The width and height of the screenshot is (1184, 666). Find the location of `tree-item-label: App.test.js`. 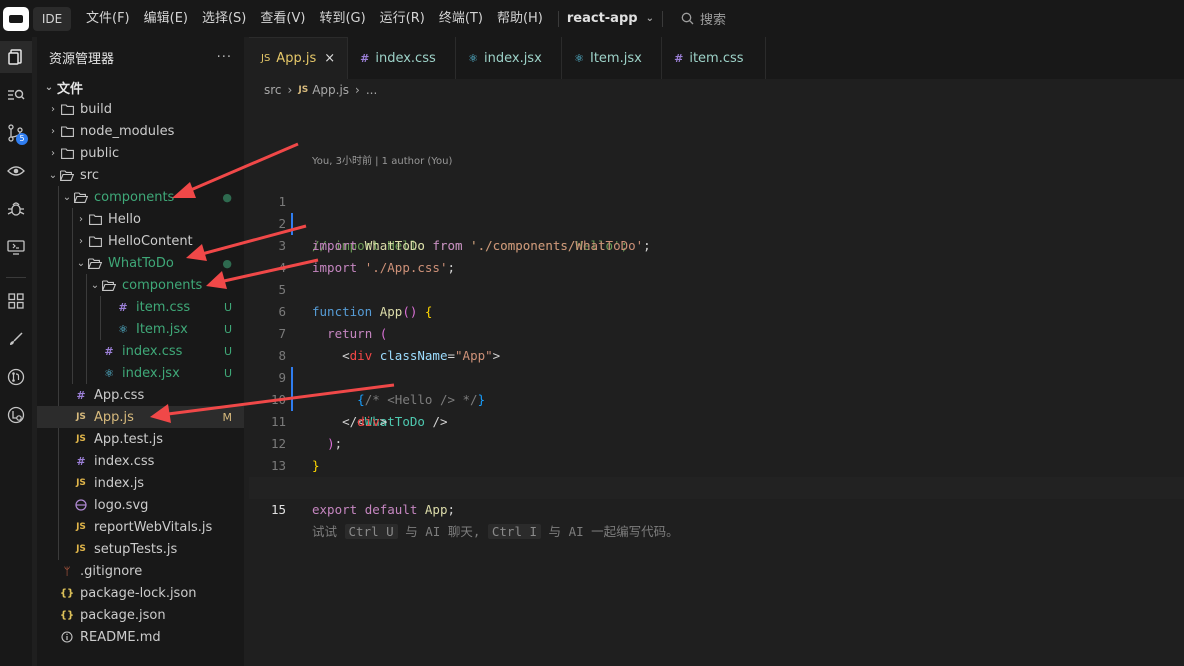

tree-item-label: App.test.js is located at coordinates (129, 439).